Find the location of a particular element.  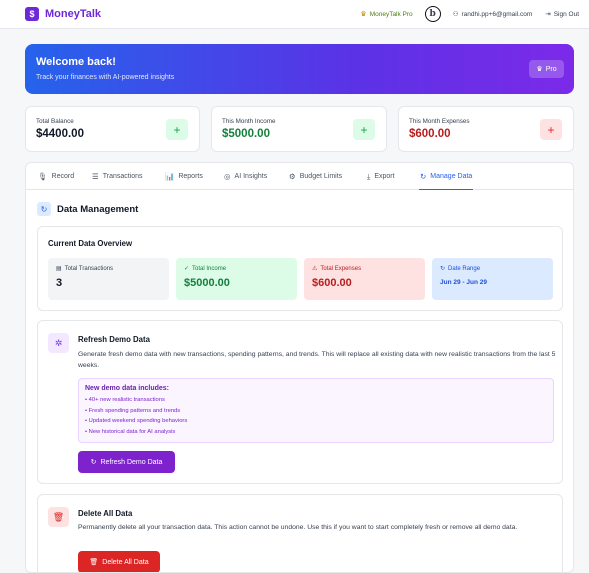

tile-label: Date Range is located at coordinates (464, 268).